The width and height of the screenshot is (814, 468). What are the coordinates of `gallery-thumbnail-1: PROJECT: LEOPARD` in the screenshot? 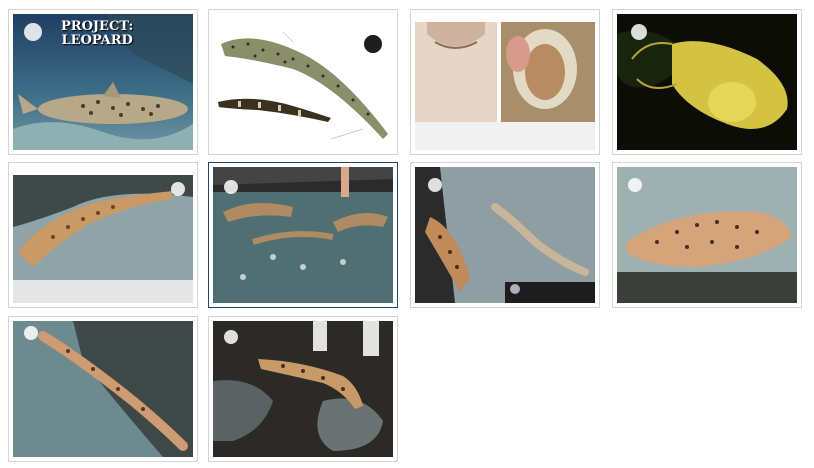 It's located at (103, 82).